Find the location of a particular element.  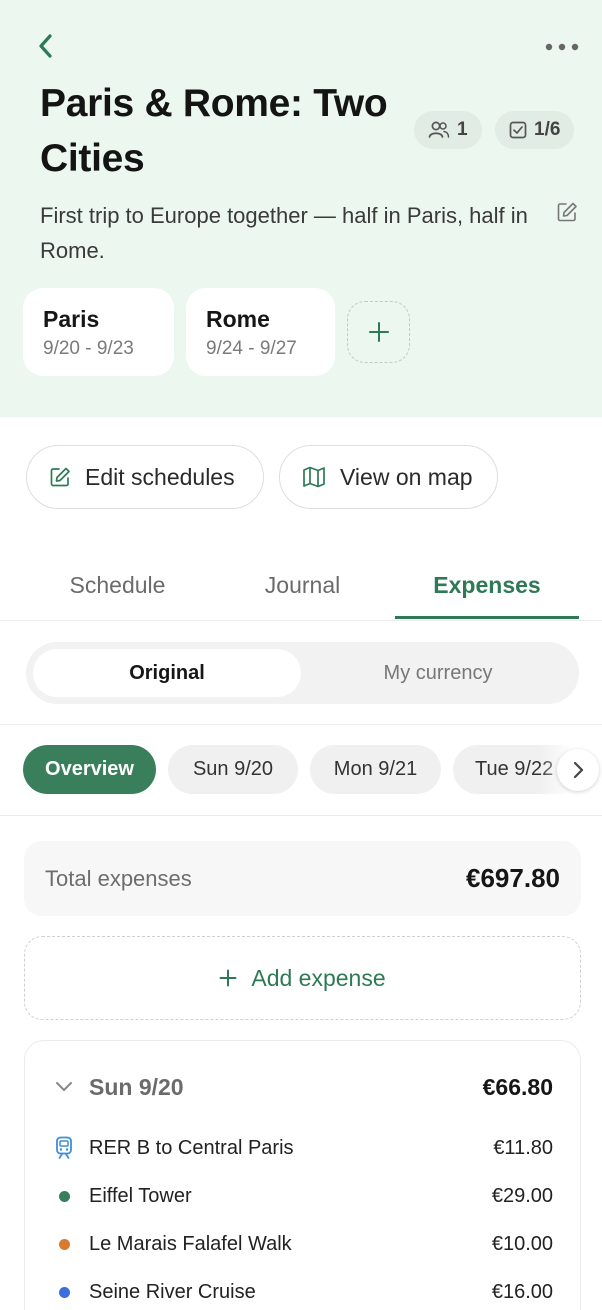

city-dates: 9/20 - 9/23 is located at coordinates (88, 348).